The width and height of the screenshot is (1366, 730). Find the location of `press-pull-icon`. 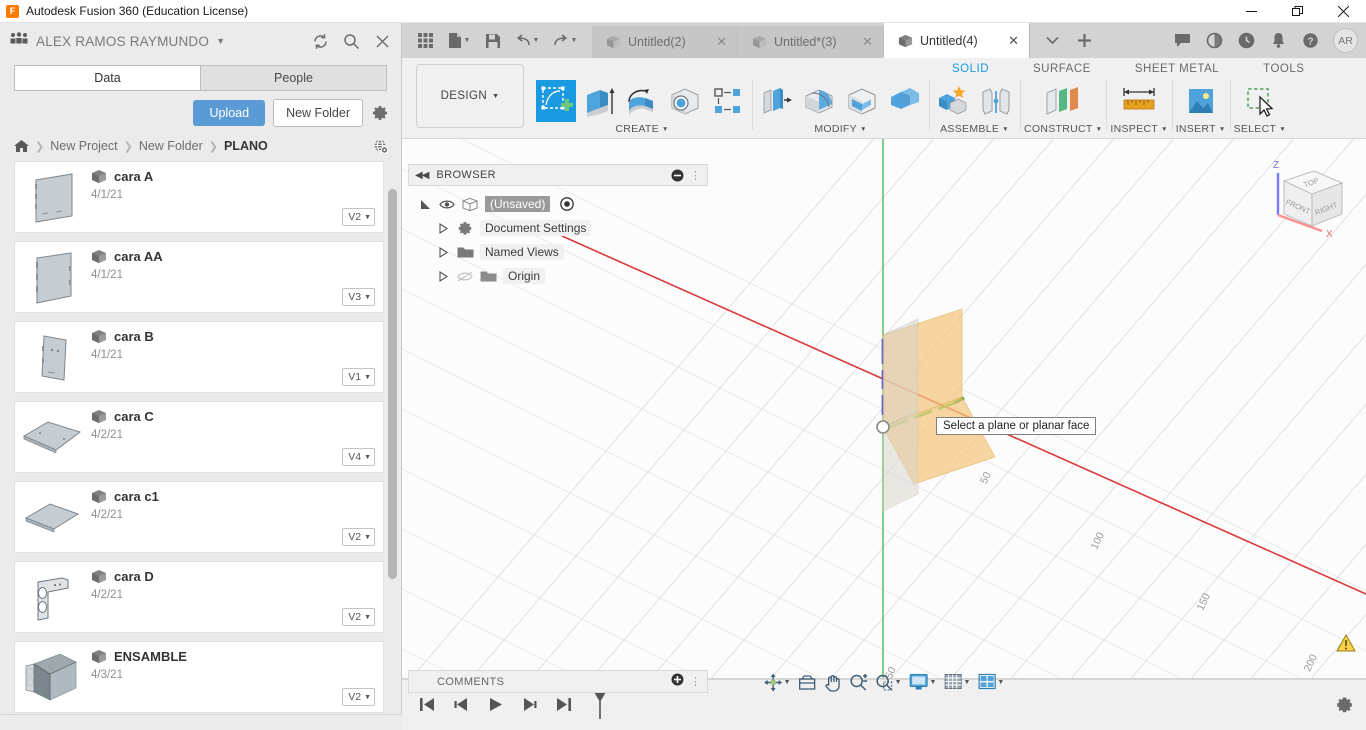

press-pull-icon is located at coordinates (776, 101).